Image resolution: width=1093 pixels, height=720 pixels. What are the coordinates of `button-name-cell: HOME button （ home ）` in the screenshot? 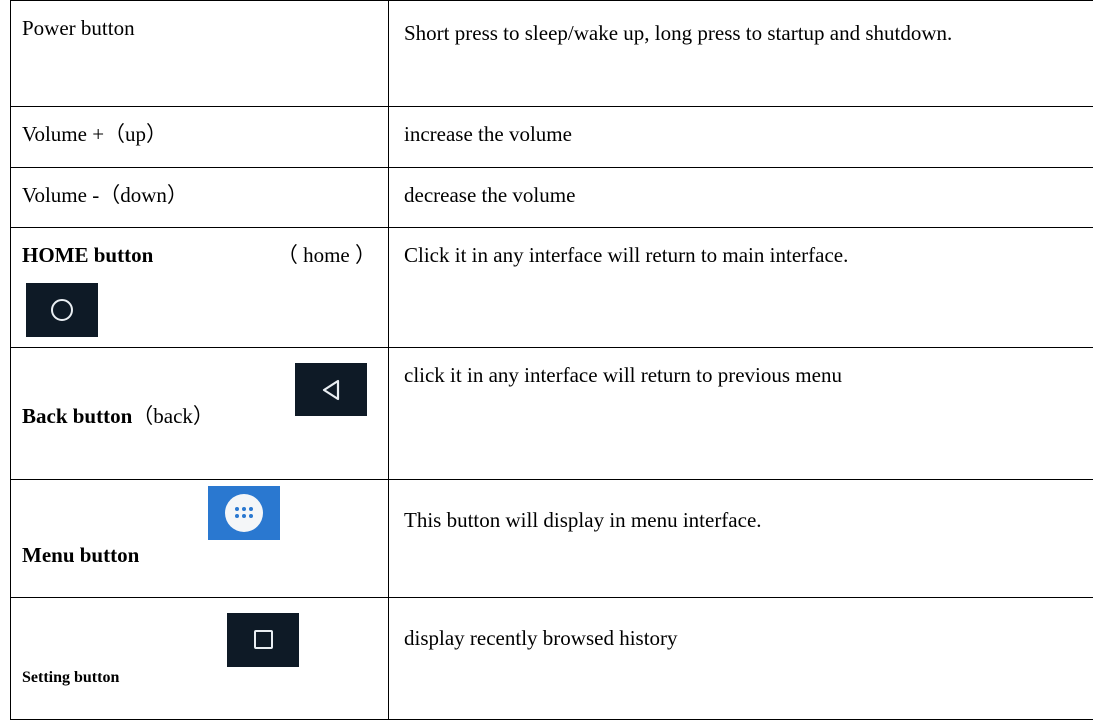 It's located at (199, 288).